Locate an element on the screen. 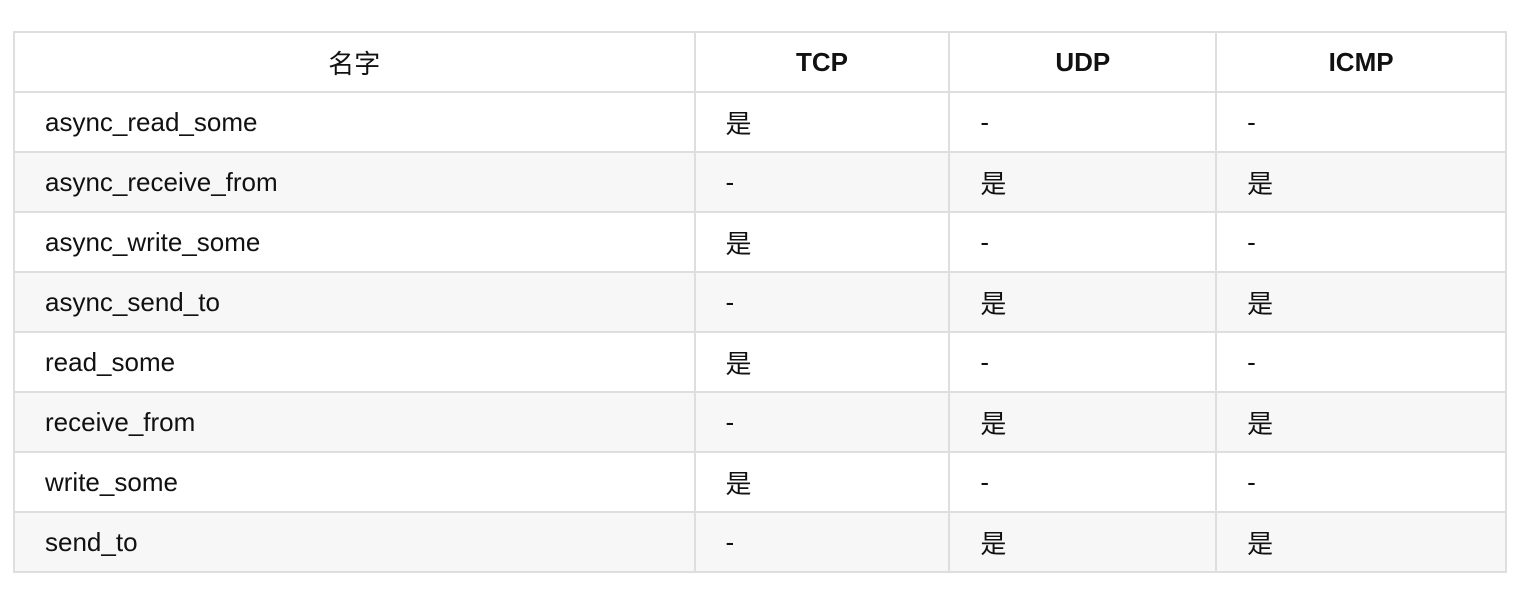  cell-name: receive_from is located at coordinates (354, 422).